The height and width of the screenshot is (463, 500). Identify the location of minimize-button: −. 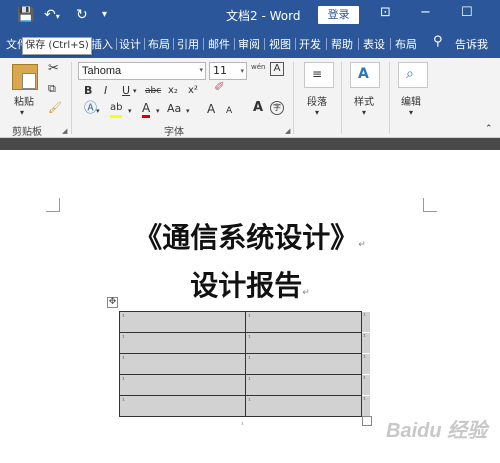
(425, 12).